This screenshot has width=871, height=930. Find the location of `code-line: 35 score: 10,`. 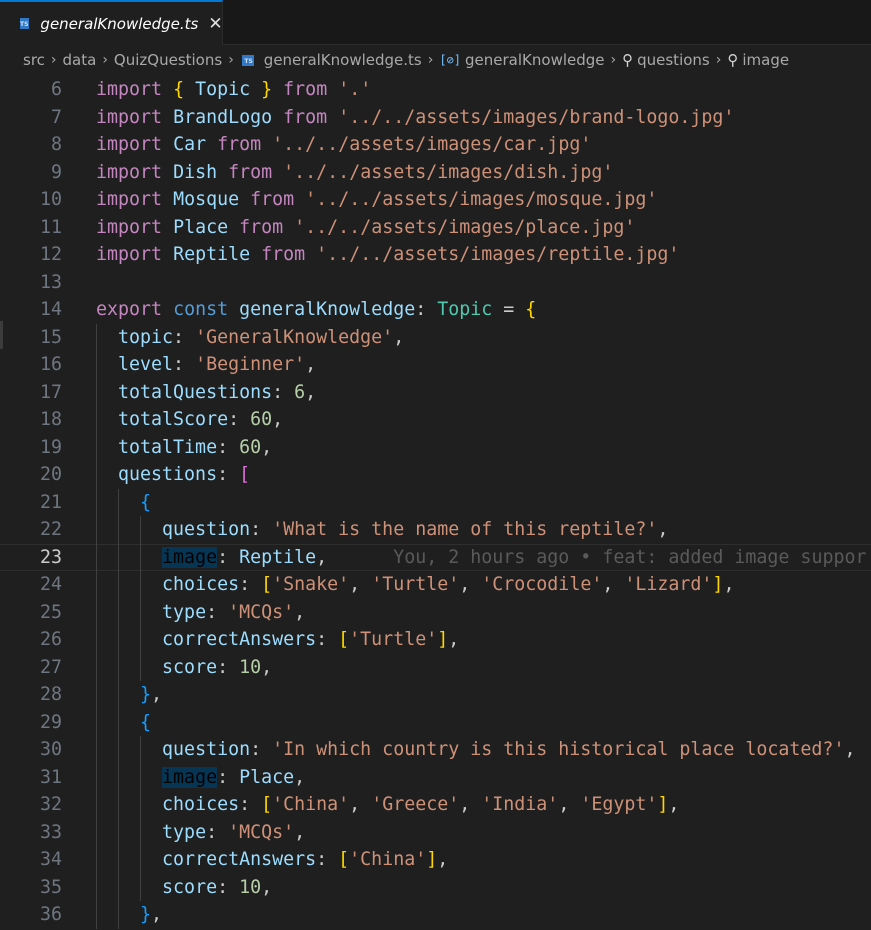

code-line: 35 score: 10, is located at coordinates (435, 888).